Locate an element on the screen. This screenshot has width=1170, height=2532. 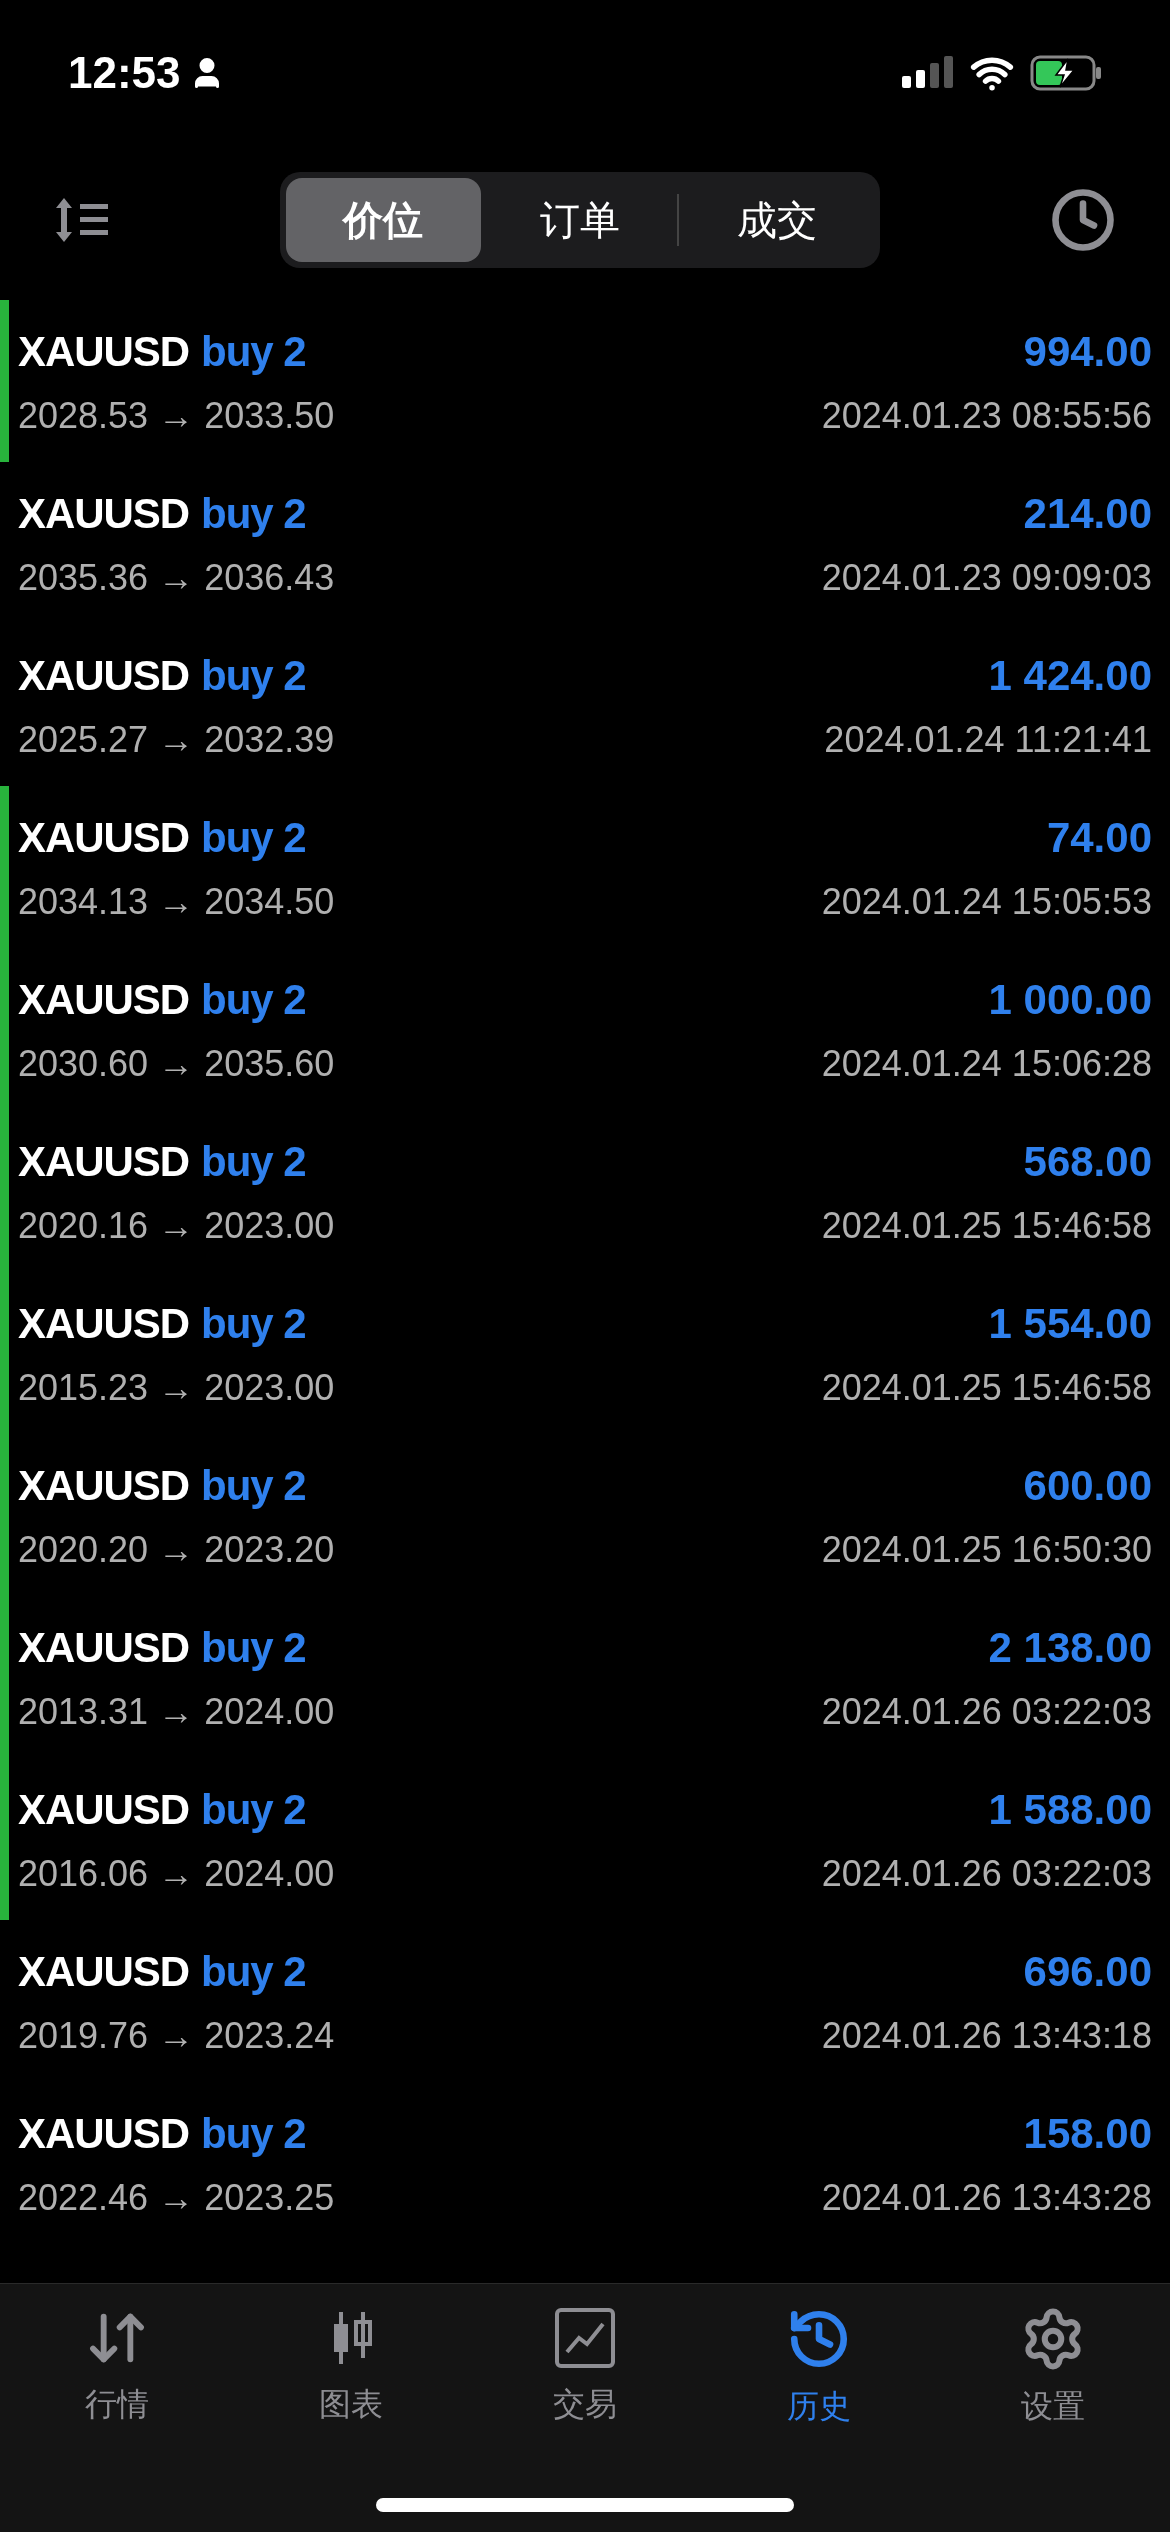
deal-row: XAUUSD buy 2 1 554.00 2015.23 → 2023.00 2024.01.25 15:46:58 is located at coordinates (585, 1353).